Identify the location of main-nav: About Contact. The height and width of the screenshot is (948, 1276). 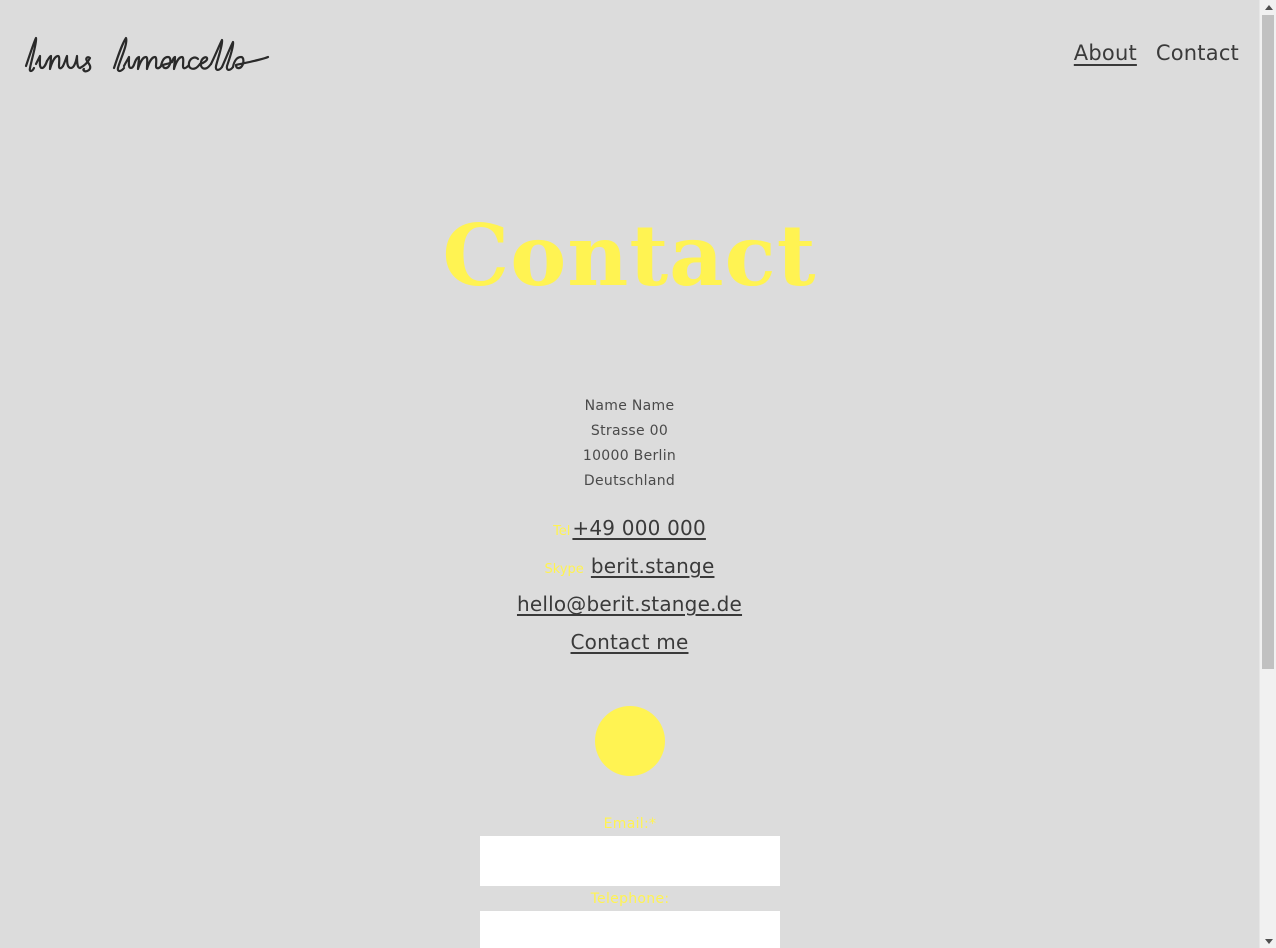
(1156, 53).